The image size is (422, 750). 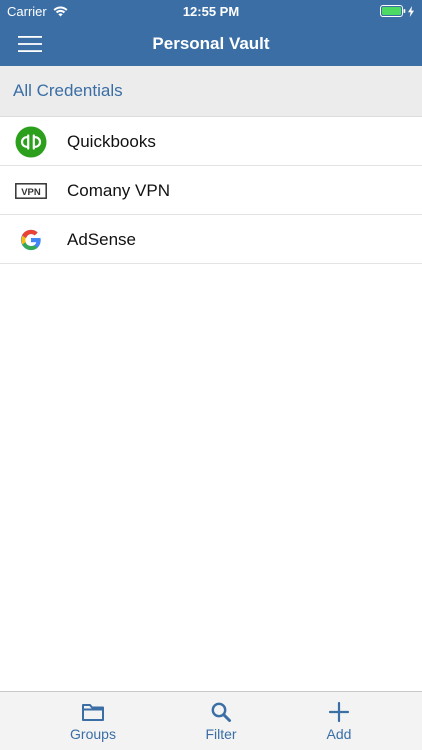 I want to click on quickbooks-logo-icon, so click(x=31, y=142).